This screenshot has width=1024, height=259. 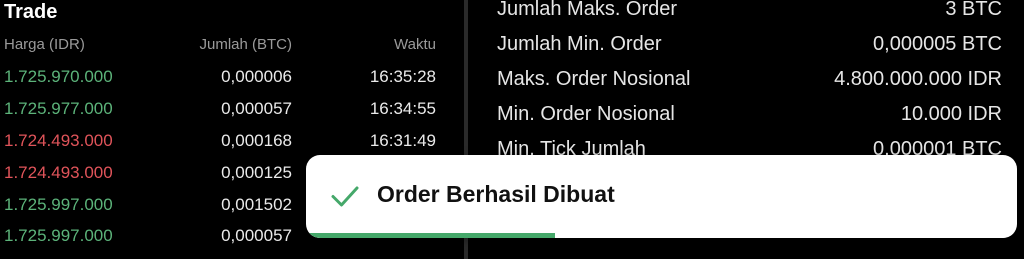 What do you see at coordinates (430, 235) in the screenshot?
I see `toast-progress-bar` at bounding box center [430, 235].